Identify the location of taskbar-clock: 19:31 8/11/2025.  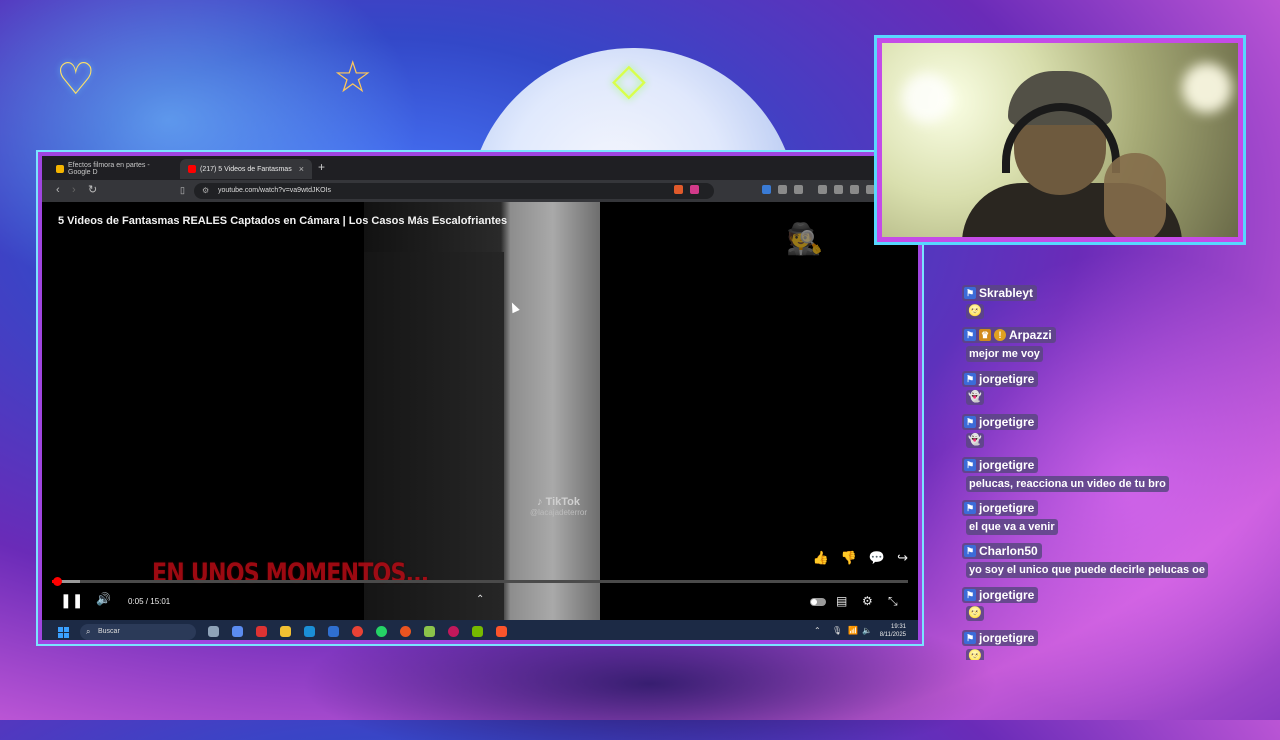
(893, 631).